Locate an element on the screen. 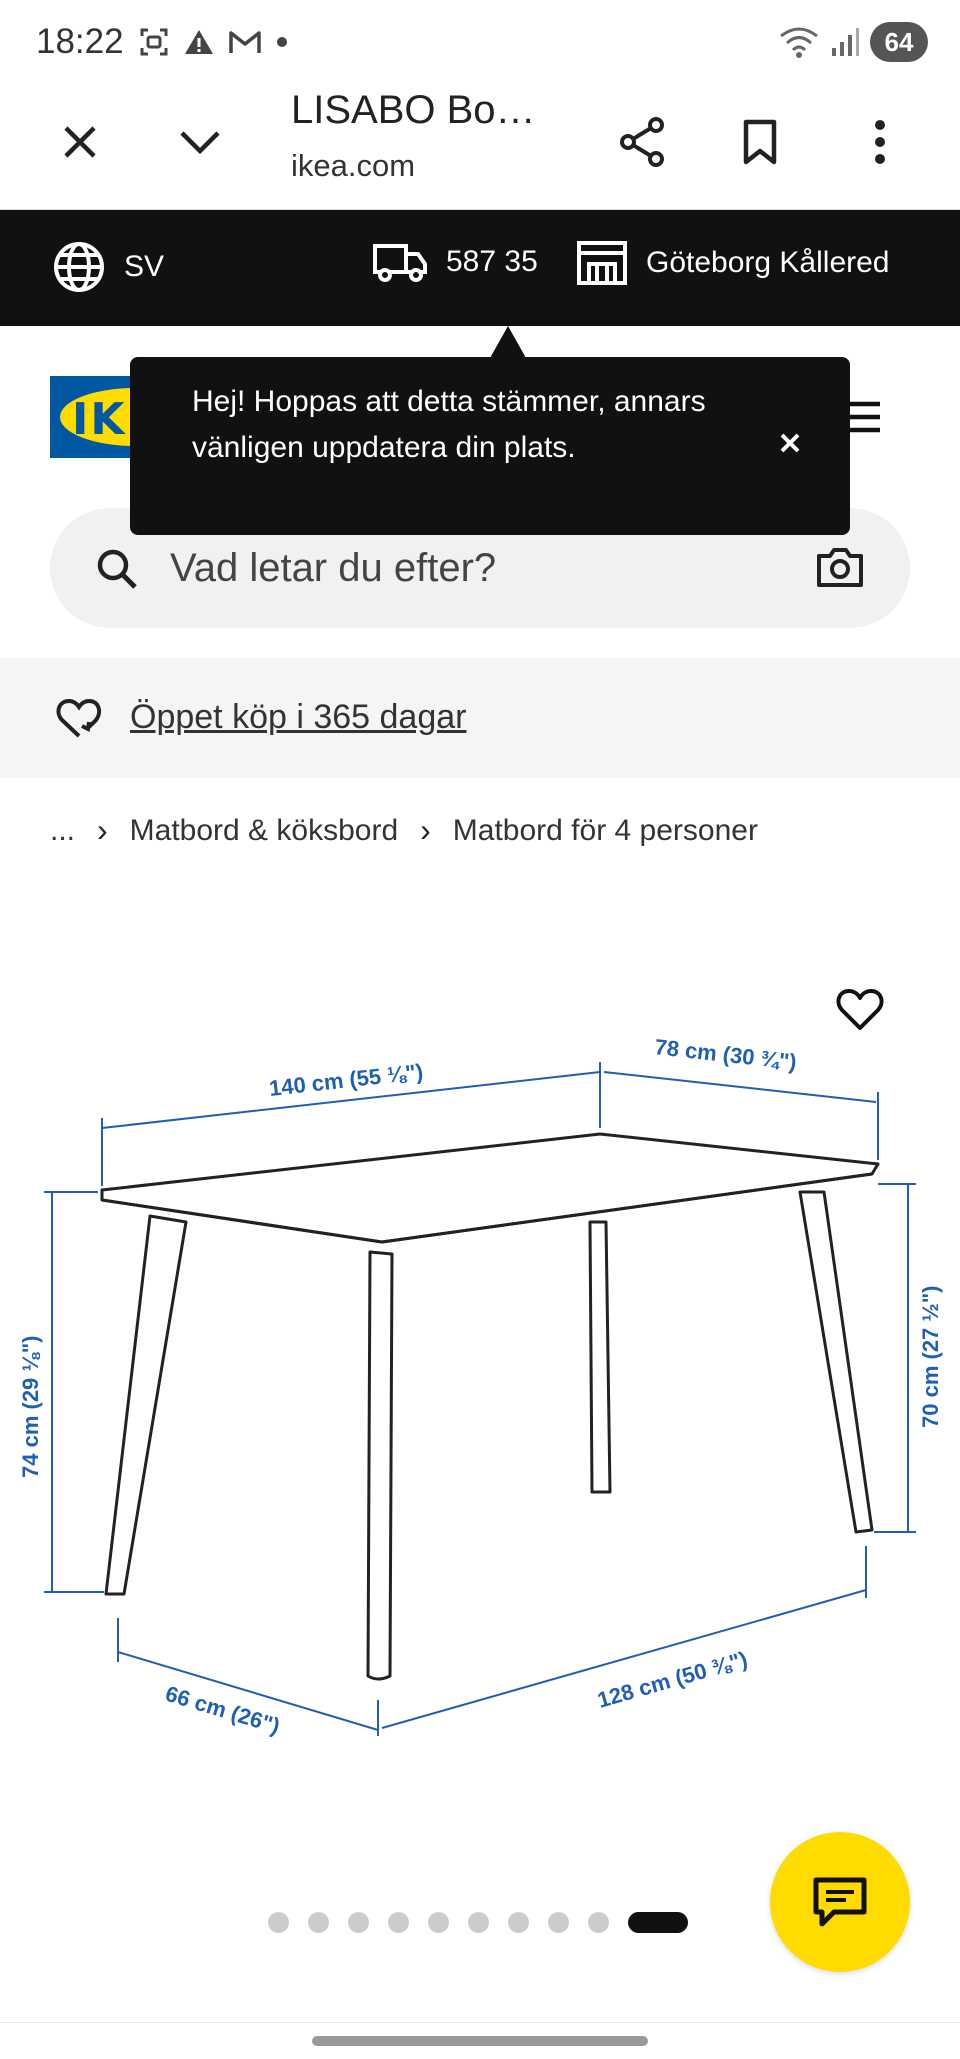 Image resolution: width=960 pixels, height=2059 pixels. heart-return-icon is located at coordinates (79, 718).